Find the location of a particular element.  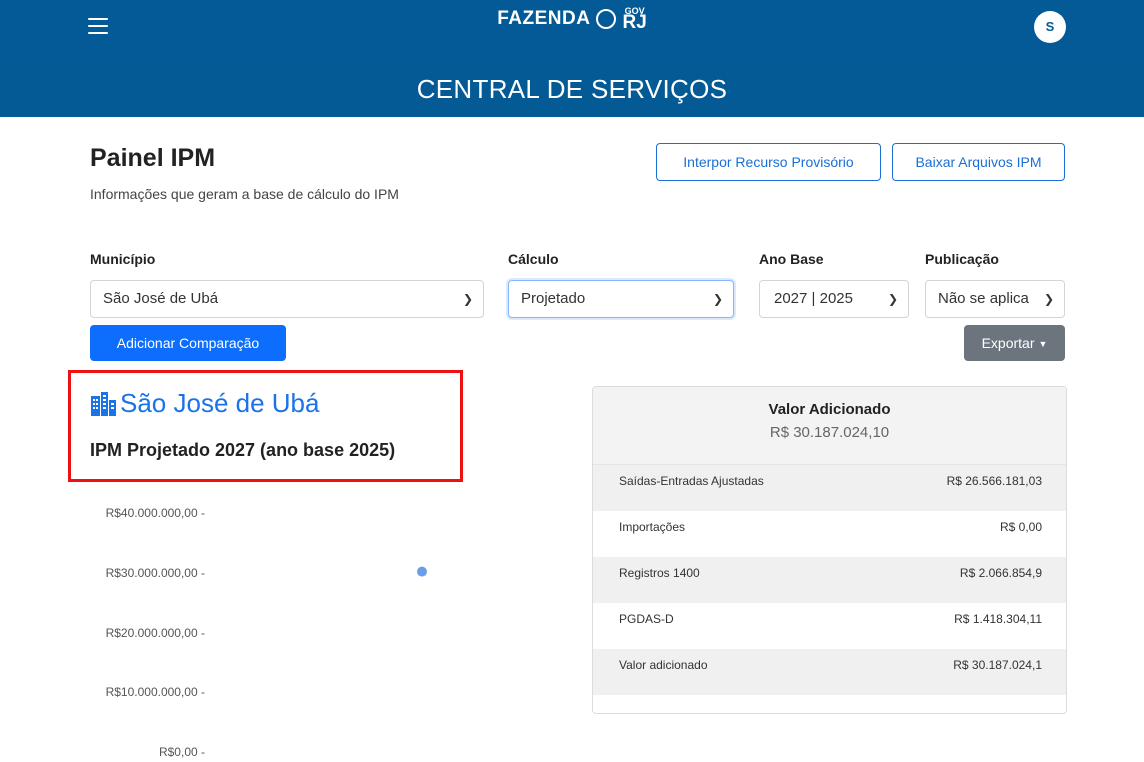

municipio-value: São José de Ubá is located at coordinates (161, 298).